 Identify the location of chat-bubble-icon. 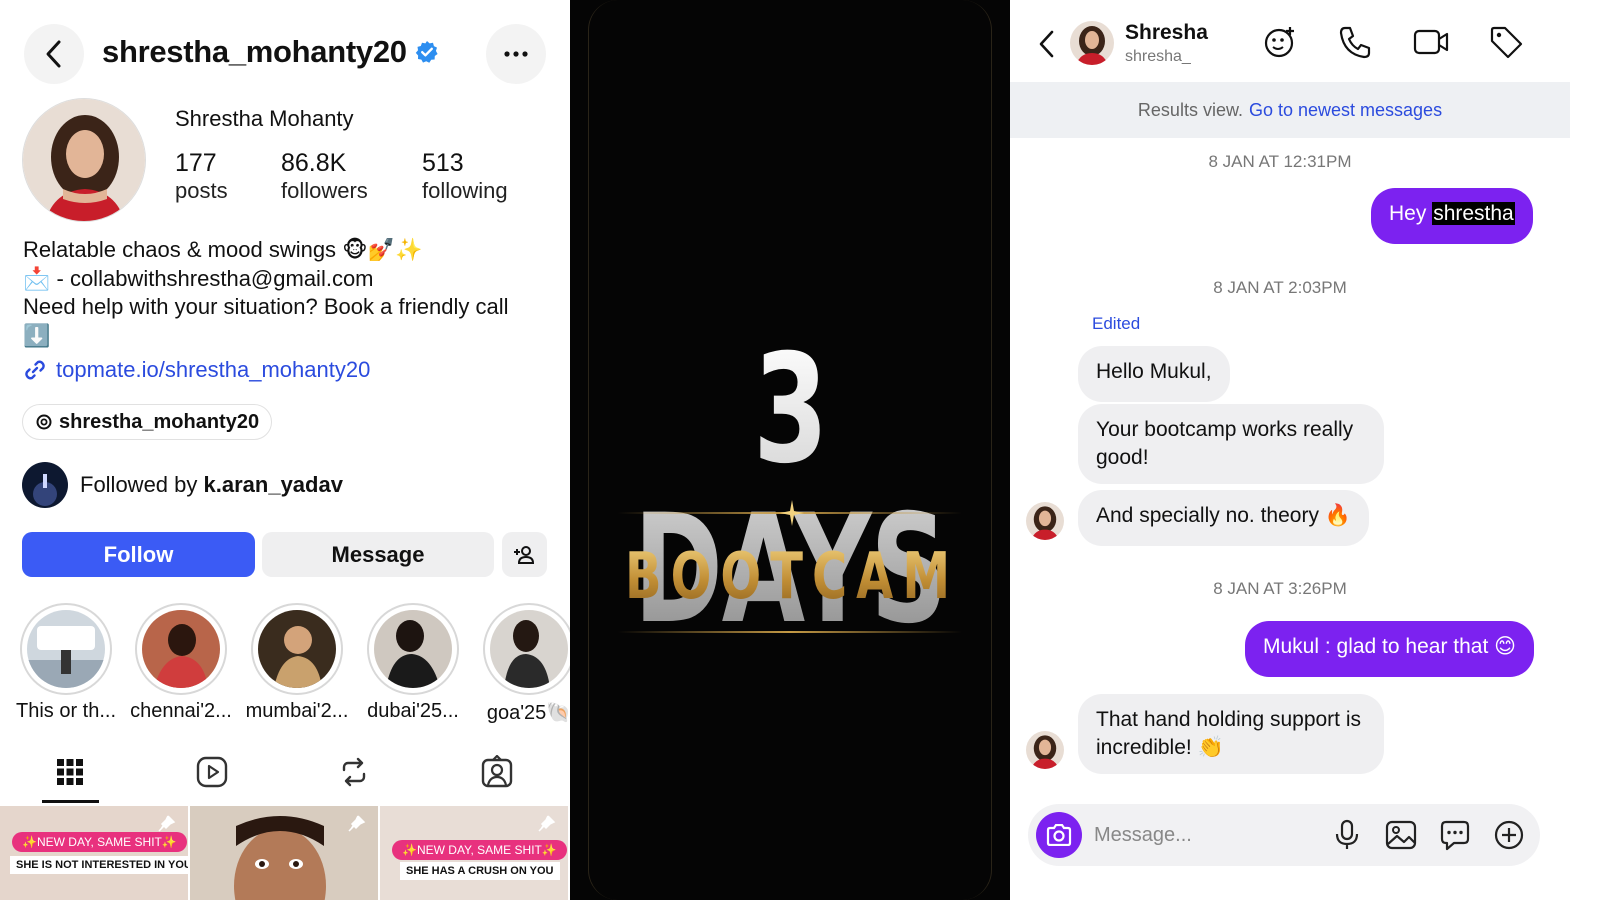
(1455, 835).